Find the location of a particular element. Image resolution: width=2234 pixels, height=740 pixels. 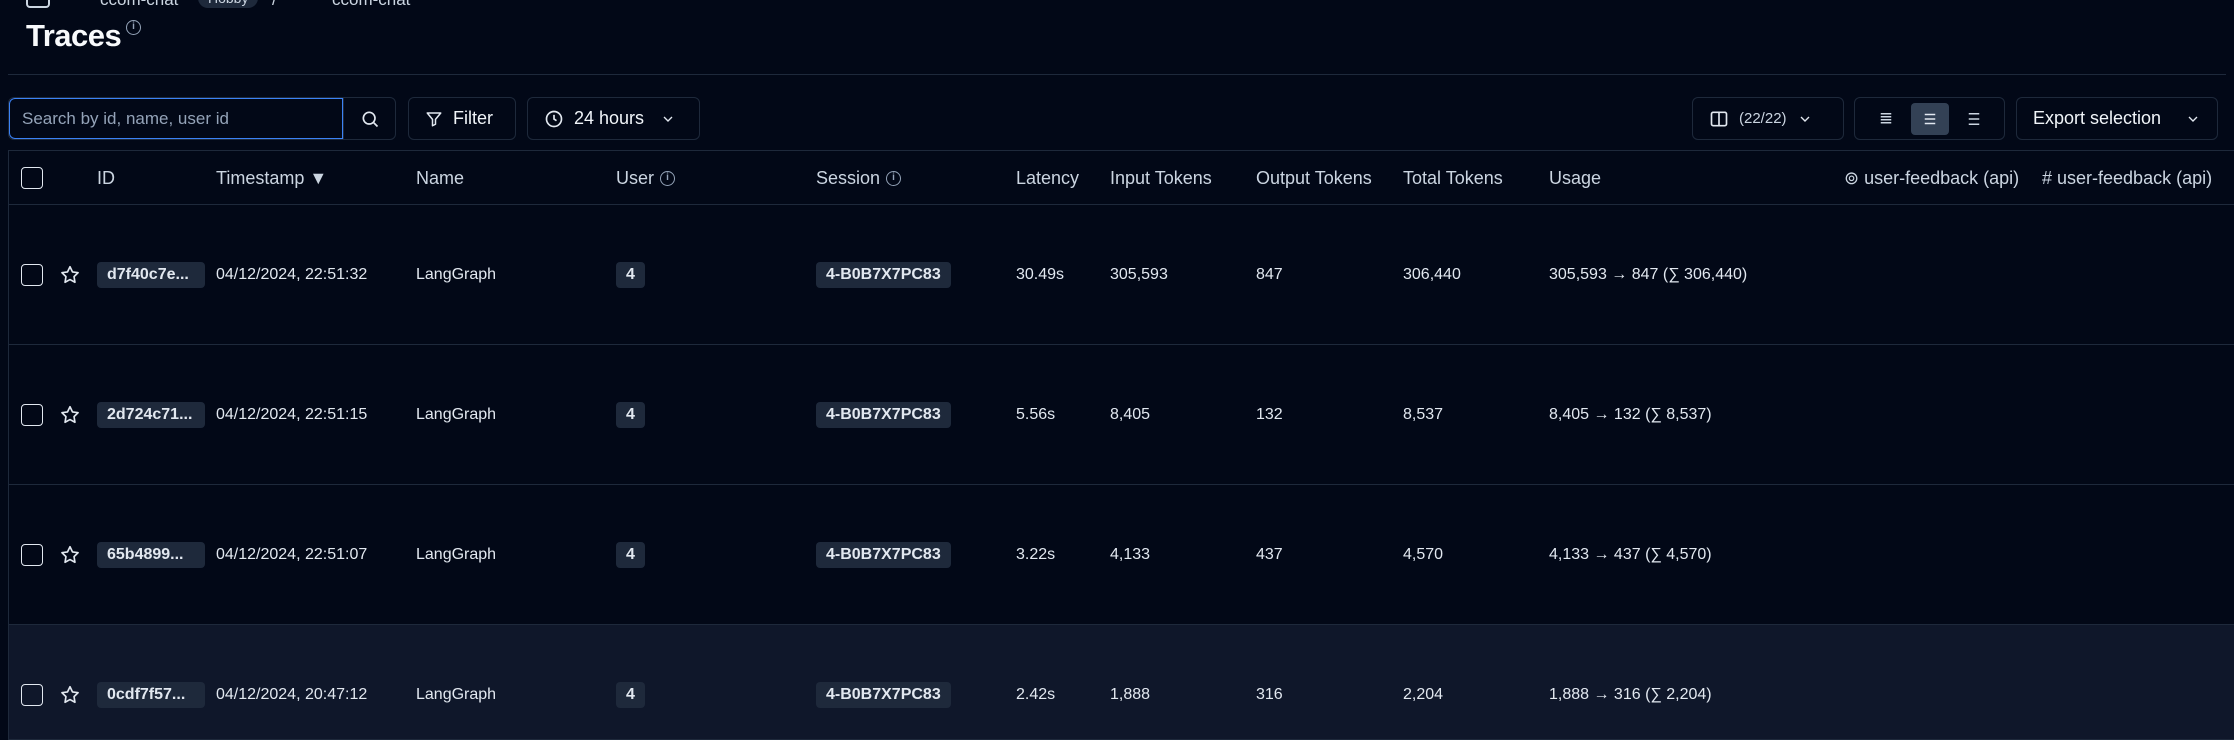

input-tokens-cell: 4,133 is located at coordinates (1130, 554).